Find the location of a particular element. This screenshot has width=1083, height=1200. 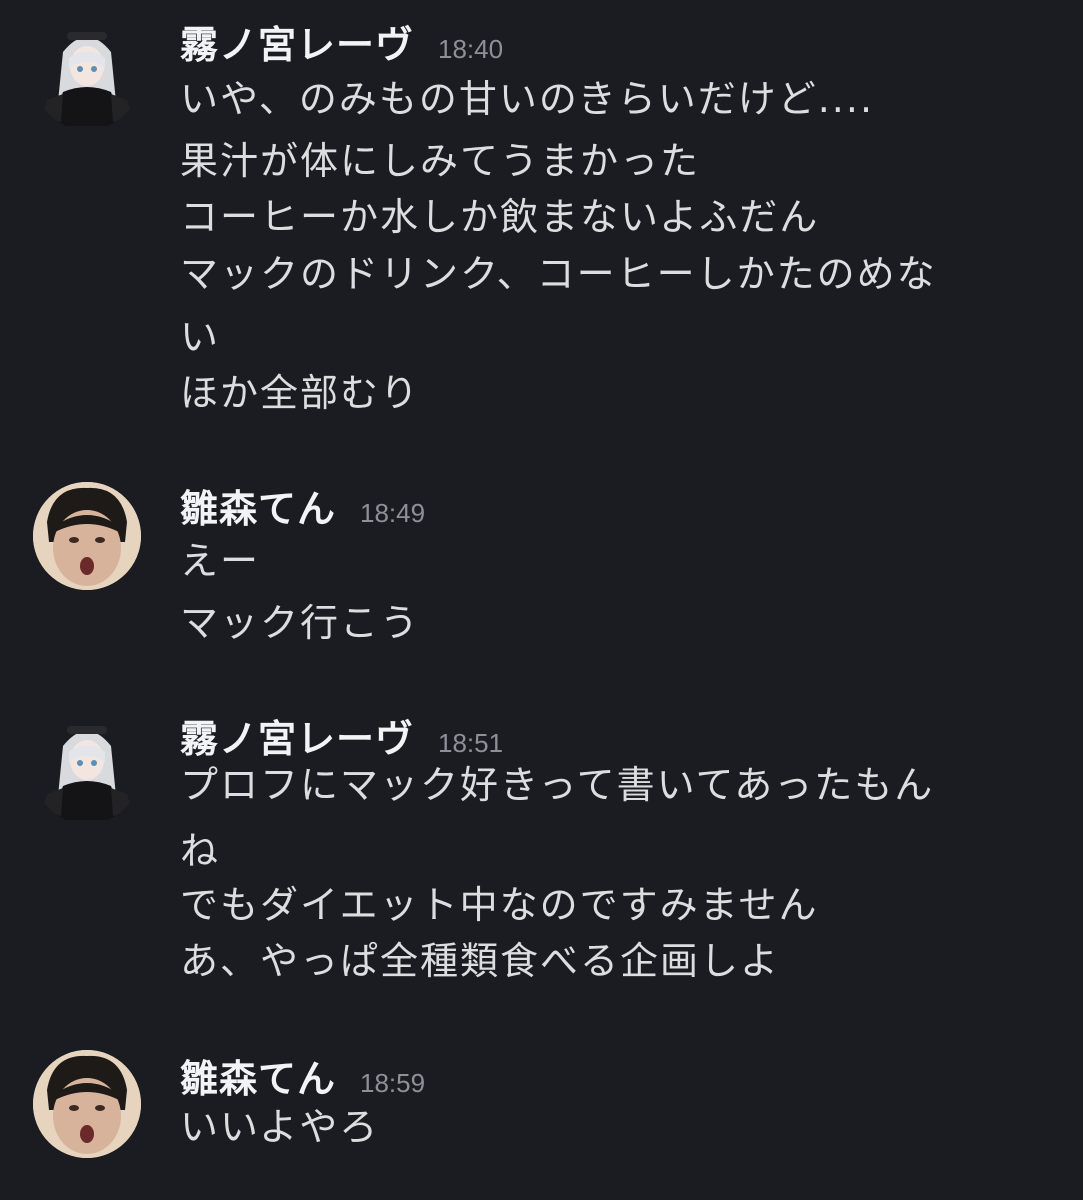

timestamp: 18:40 is located at coordinates (471, 49).